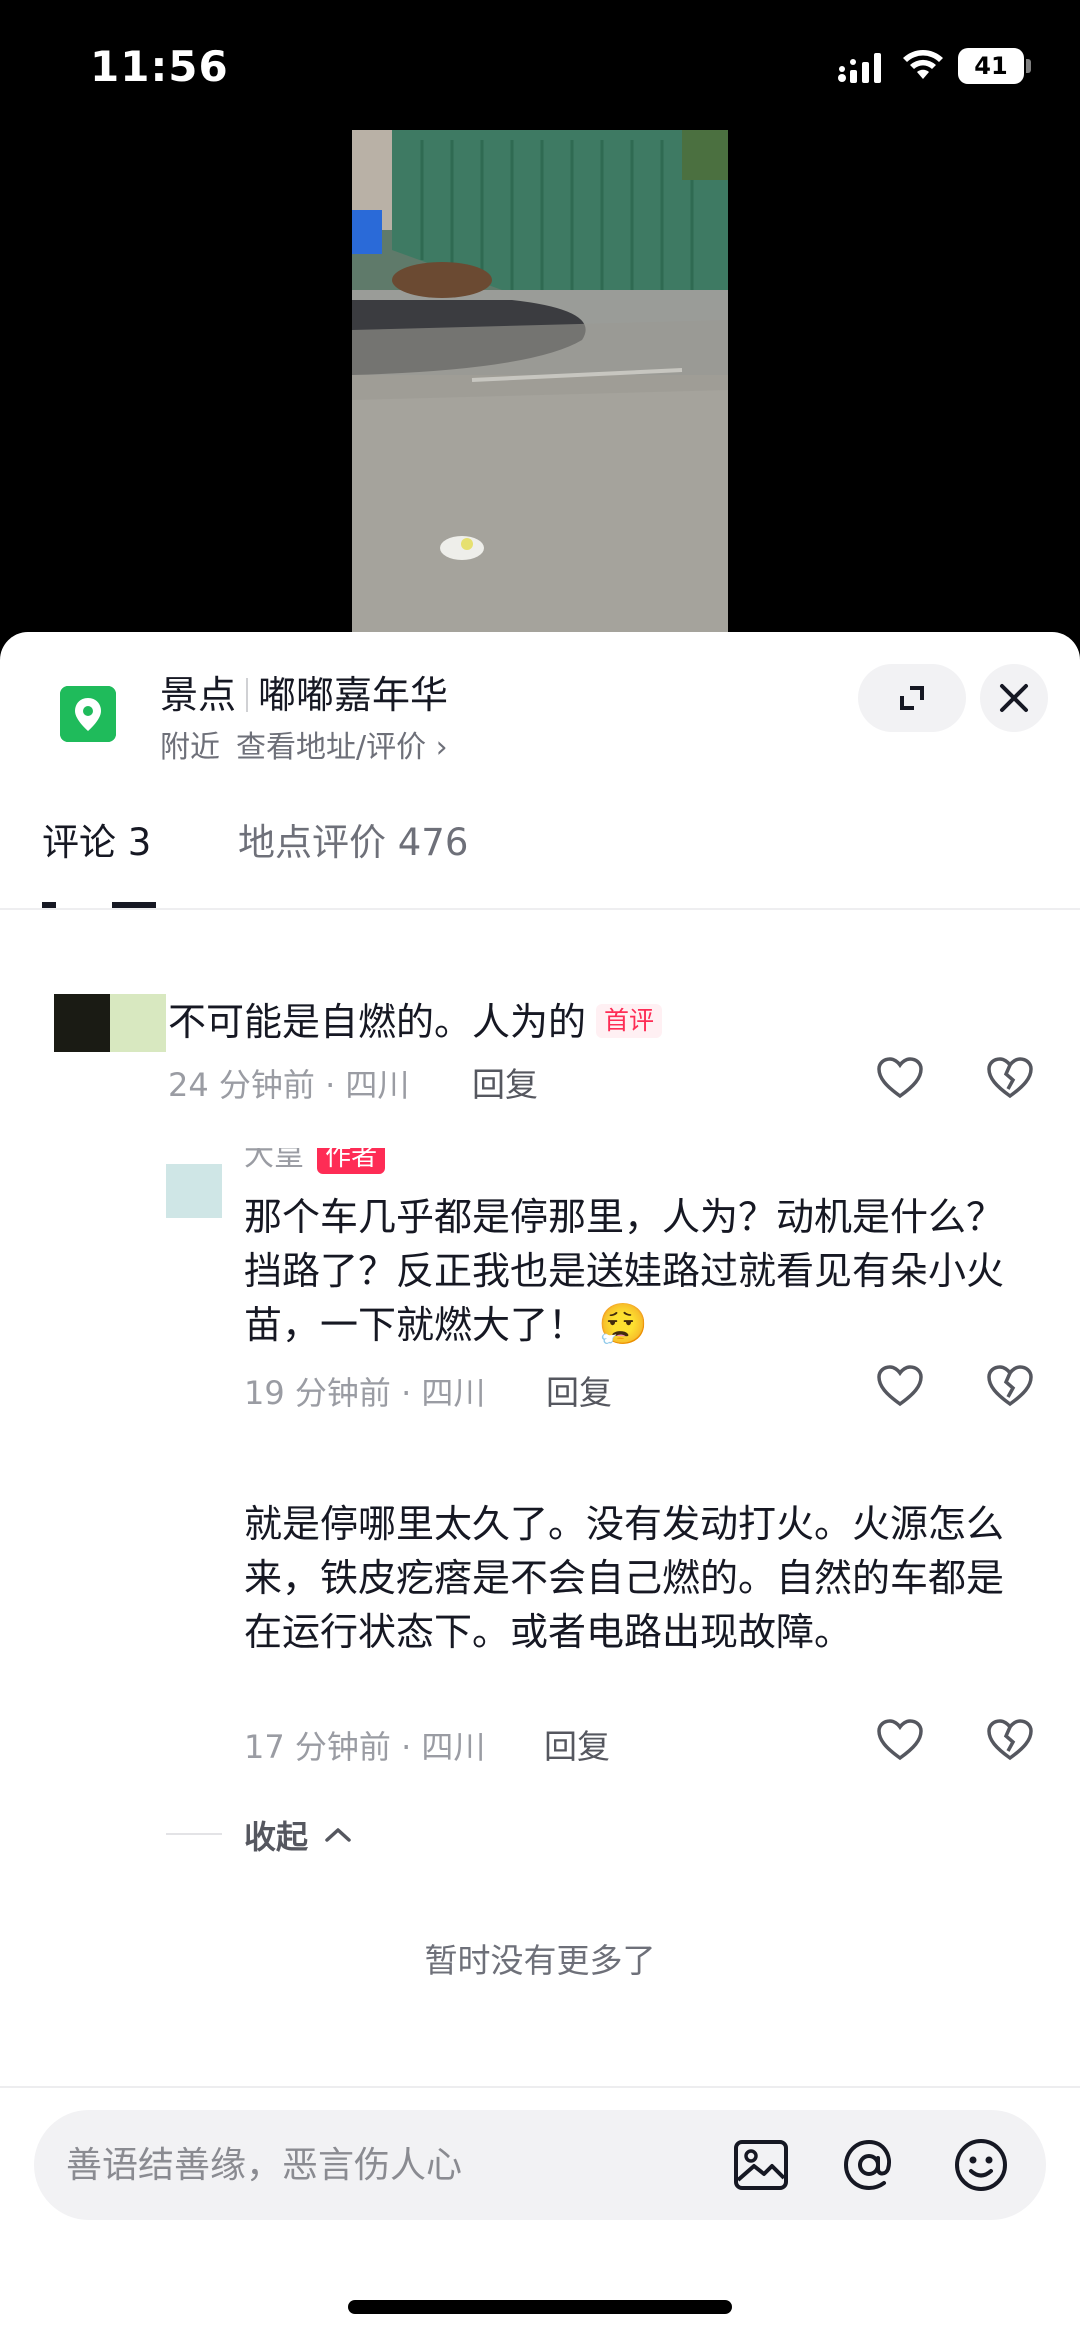 The width and height of the screenshot is (1080, 2337). What do you see at coordinates (396, 2165) in the screenshot?
I see `comment-input` at bounding box center [396, 2165].